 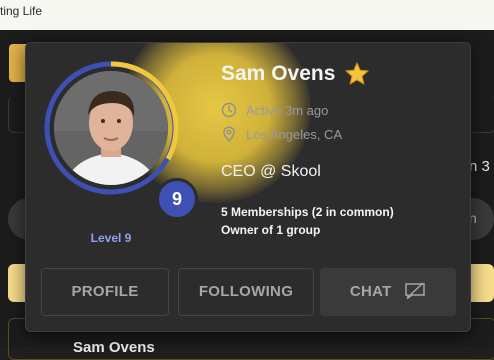 I want to click on role-title: CEO @ Skool, so click(x=271, y=171).